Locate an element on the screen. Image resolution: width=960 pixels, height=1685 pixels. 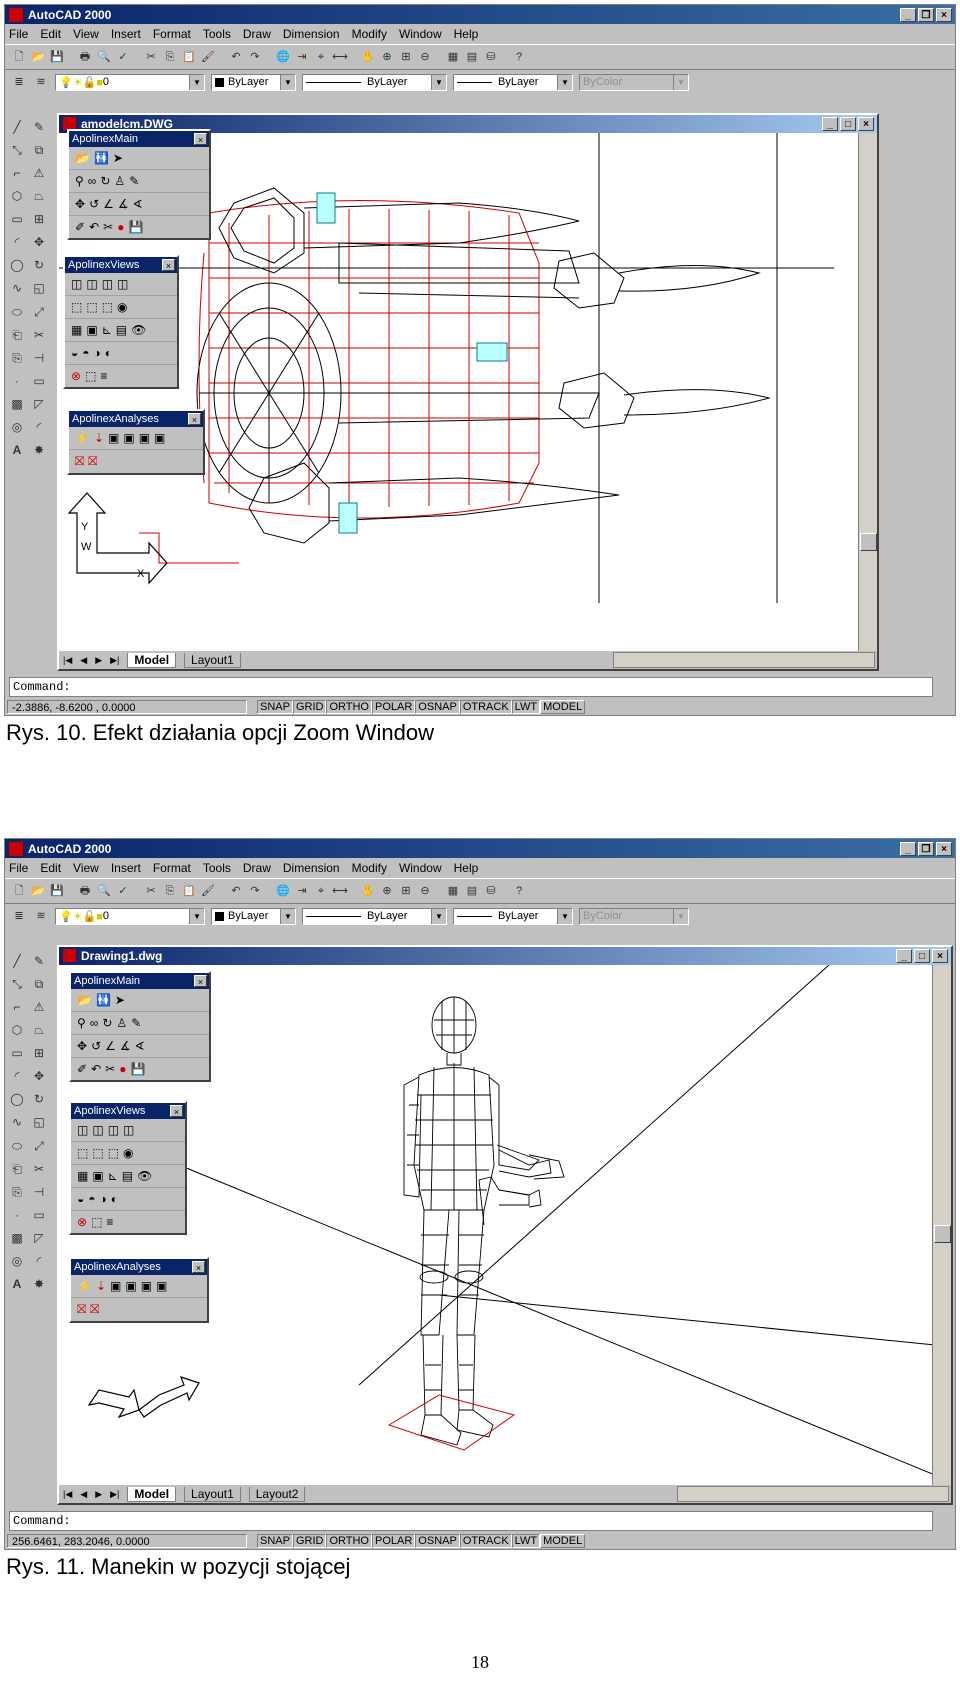
new-icon: 🗋 is located at coordinates (19, 891).